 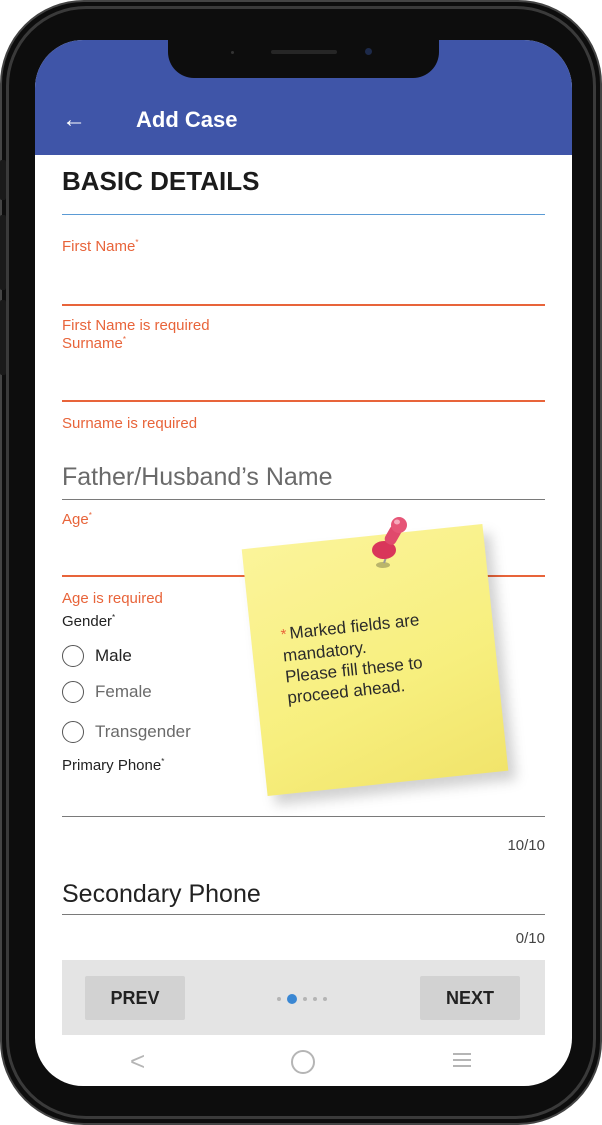 What do you see at coordinates (77, 519) in the screenshot?
I see `age-label: Age*` at bounding box center [77, 519].